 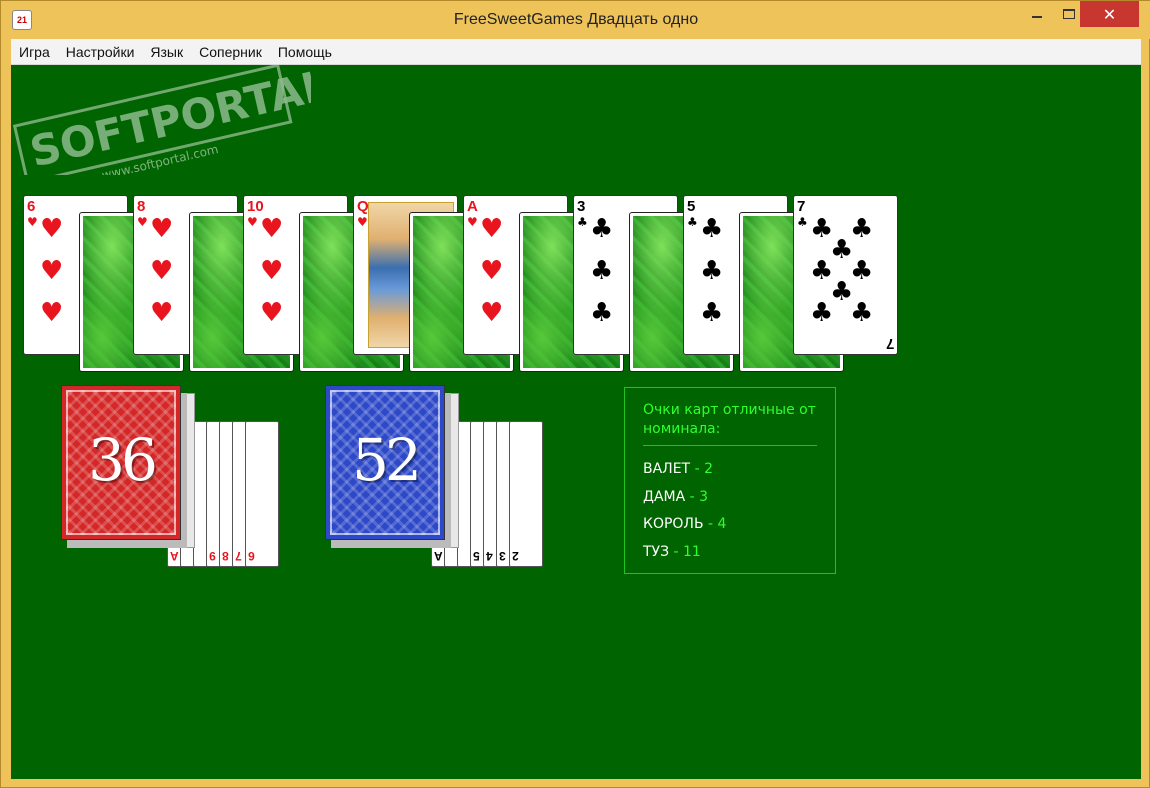 What do you see at coordinates (363, 206) in the screenshot?
I see `card-rank: Q` at bounding box center [363, 206].